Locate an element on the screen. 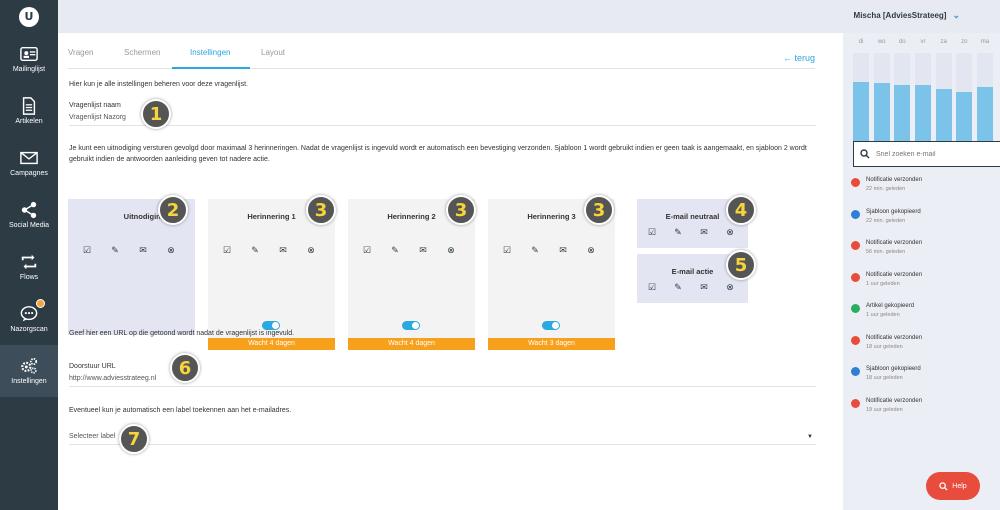 The image size is (1000, 510). marker-6: 6 is located at coordinates (185, 368).